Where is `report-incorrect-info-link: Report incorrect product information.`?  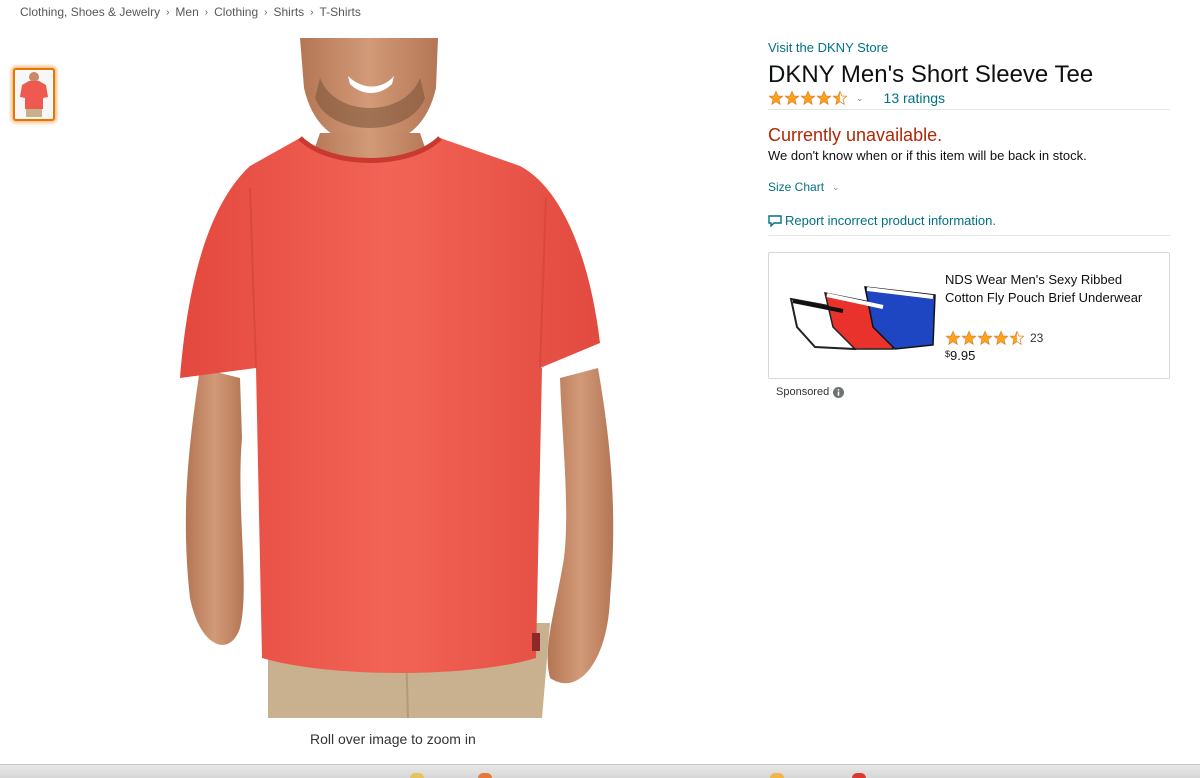 report-incorrect-info-link: Report incorrect product information. is located at coordinates (882, 220).